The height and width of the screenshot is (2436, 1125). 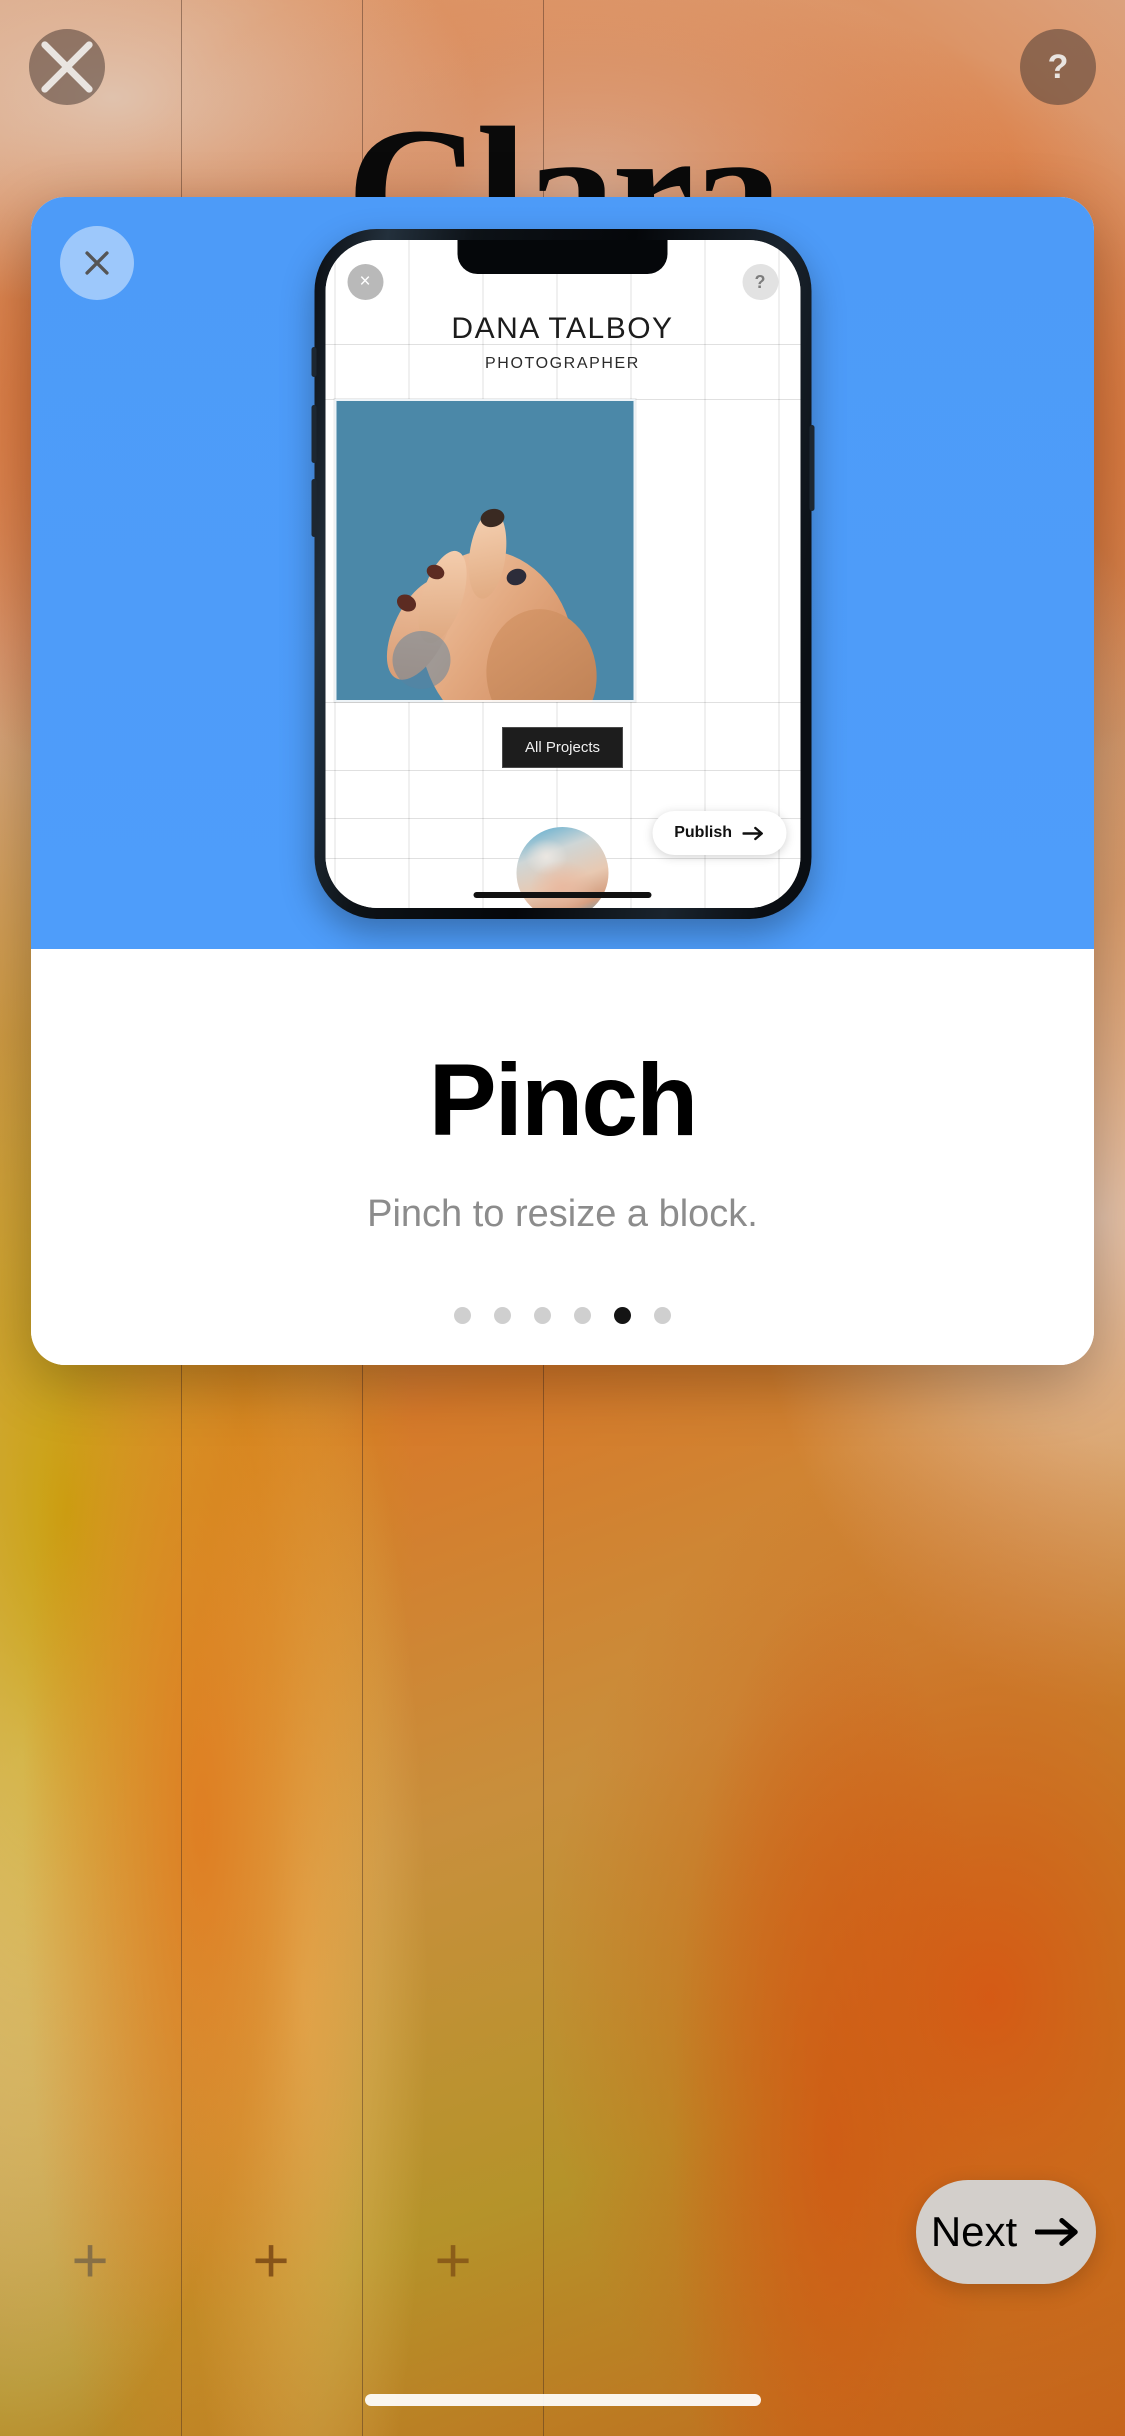 What do you see at coordinates (562, 328) in the screenshot?
I see `preview-site-name: DANA TALBOY` at bounding box center [562, 328].